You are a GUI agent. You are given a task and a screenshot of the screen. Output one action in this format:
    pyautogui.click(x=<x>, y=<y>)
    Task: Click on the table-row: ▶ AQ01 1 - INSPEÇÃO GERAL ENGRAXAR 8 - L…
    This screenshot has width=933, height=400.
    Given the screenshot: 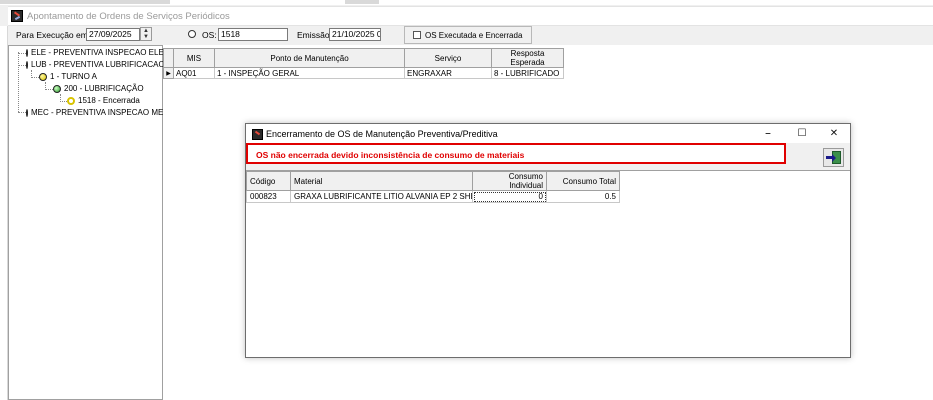 What is the action you would take?
    pyautogui.click(x=363, y=73)
    